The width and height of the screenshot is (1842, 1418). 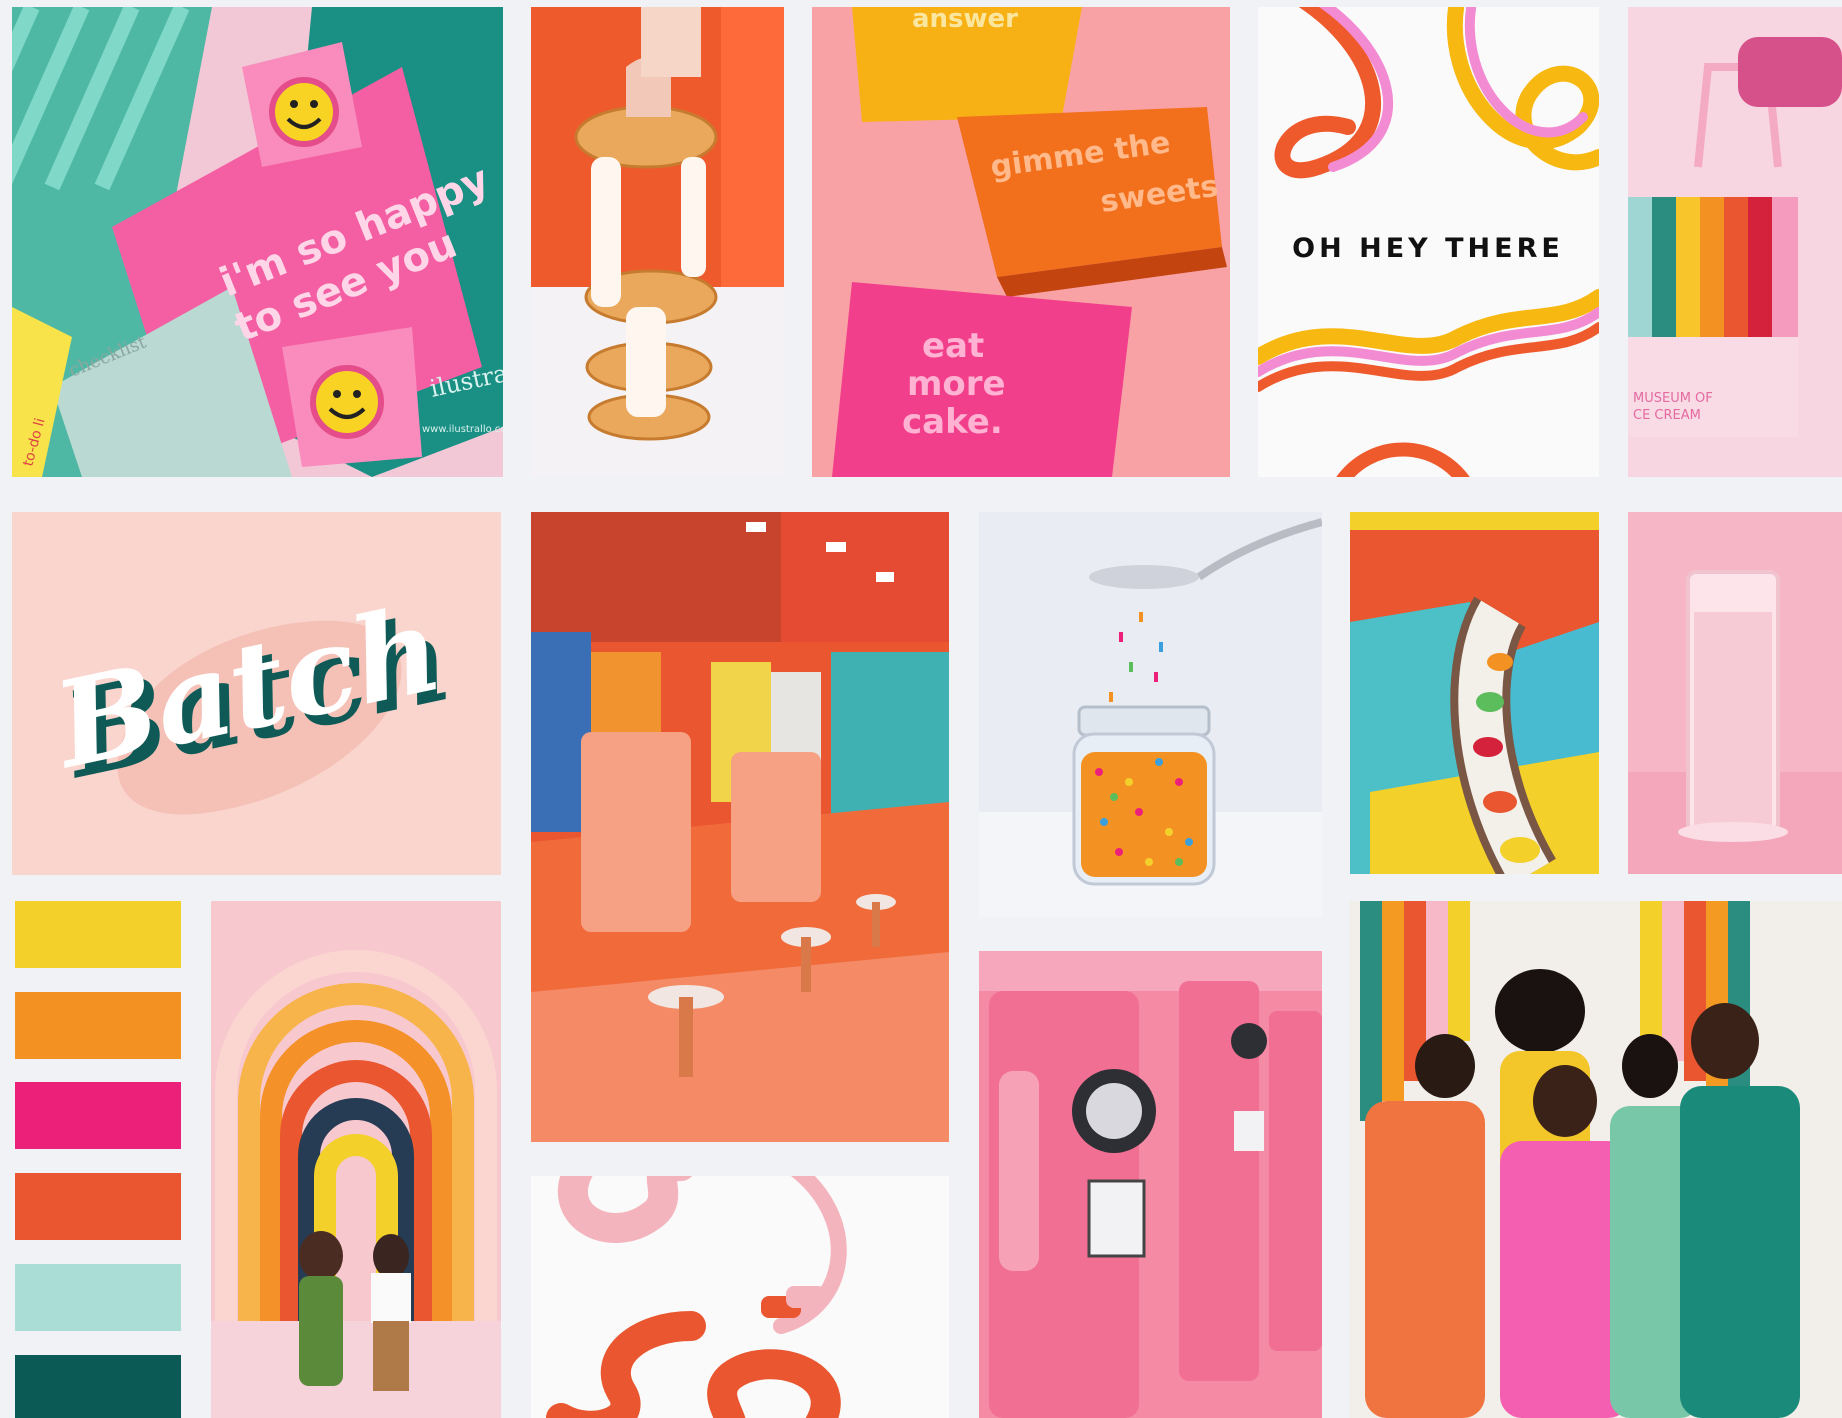 What do you see at coordinates (952, 422) in the screenshot?
I see `box-label-3c: cake.` at bounding box center [952, 422].